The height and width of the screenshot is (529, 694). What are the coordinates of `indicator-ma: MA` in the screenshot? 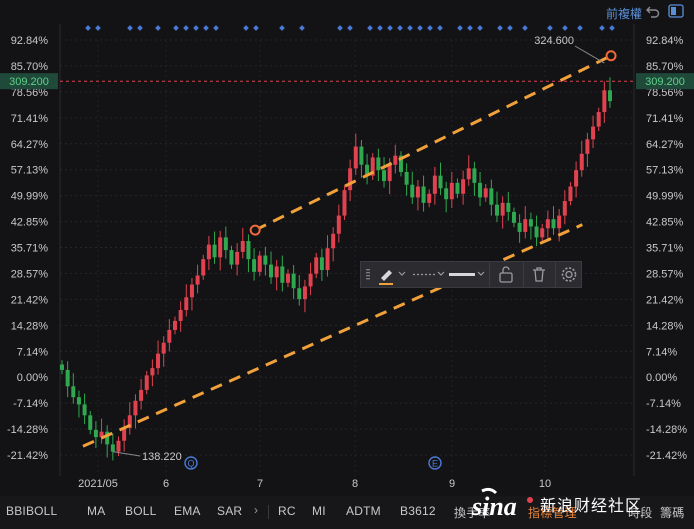 It's located at (96, 511).